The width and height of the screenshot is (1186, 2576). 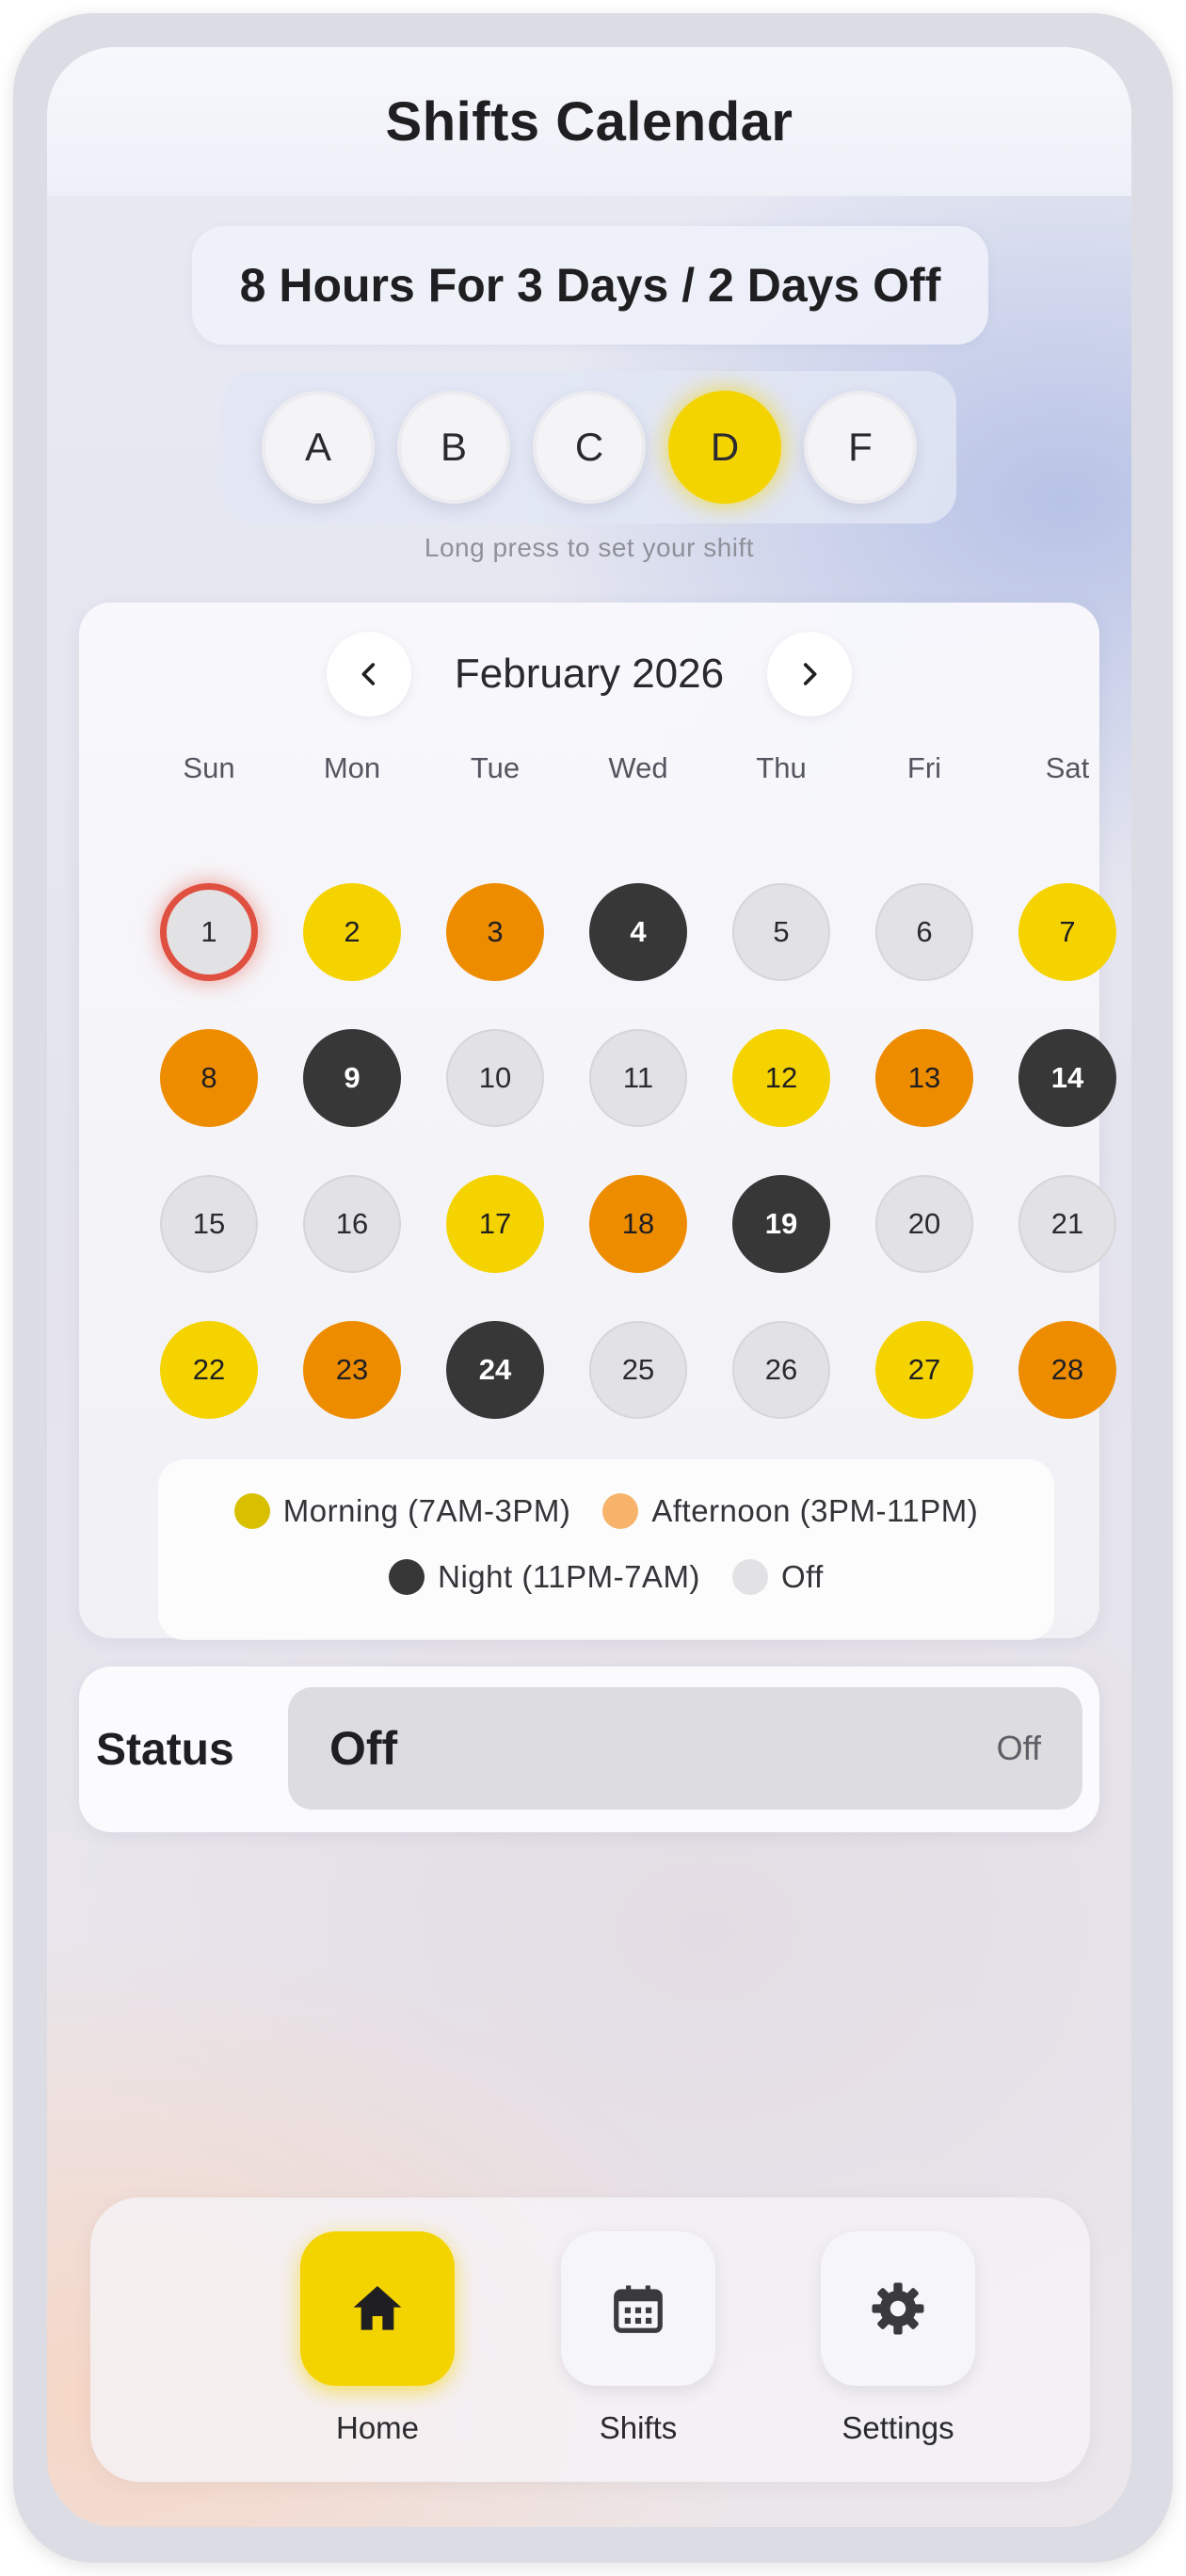 I want to click on calendar-day-17: 17, so click(x=495, y=1224).